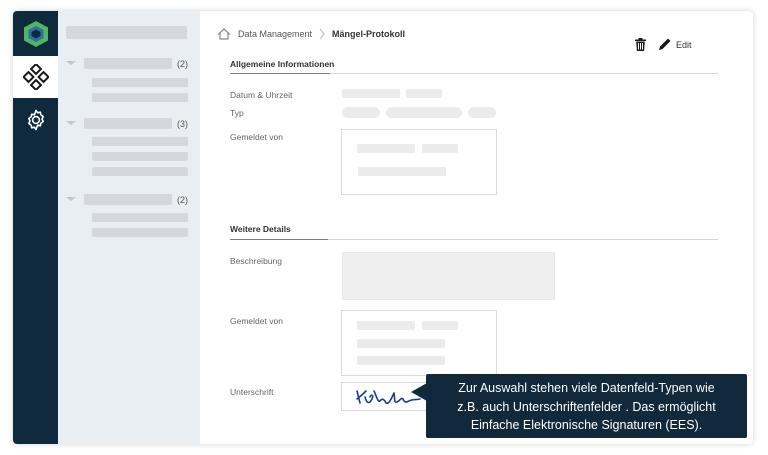 The height and width of the screenshot is (455, 768). What do you see at coordinates (35, 227) in the screenshot?
I see `nav-rail` at bounding box center [35, 227].